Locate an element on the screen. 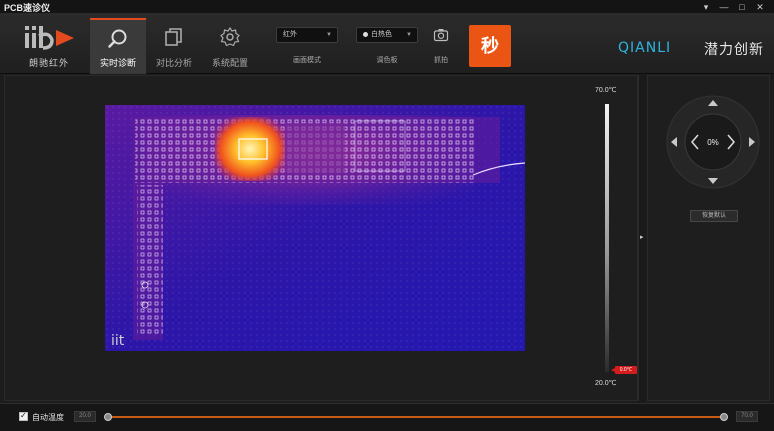 Image resolution: width=774 pixels, height=431 pixels. brand-name: 朗驰红外 is located at coordinates (48, 63).